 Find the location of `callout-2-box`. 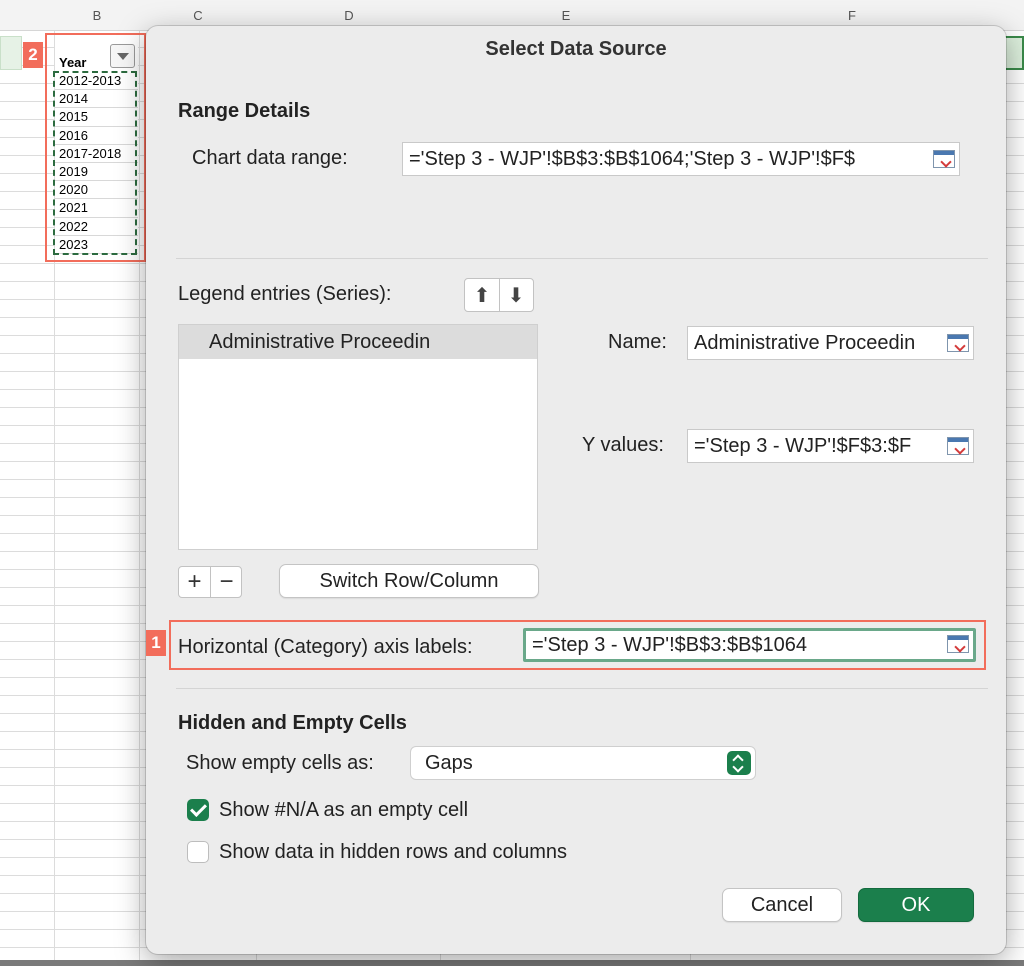

callout-2-box is located at coordinates (95, 147).